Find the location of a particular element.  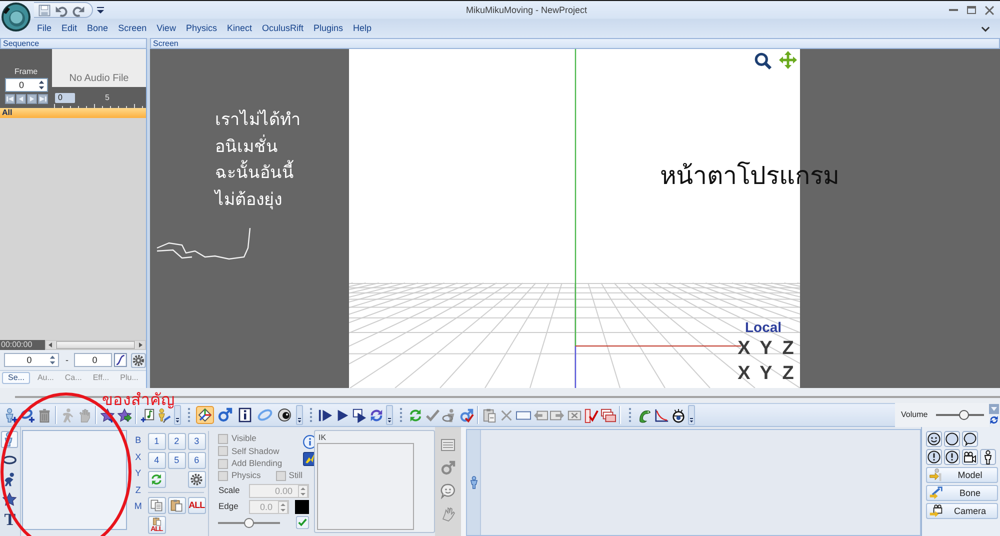

curve-graph-icon is located at coordinates (661, 415).